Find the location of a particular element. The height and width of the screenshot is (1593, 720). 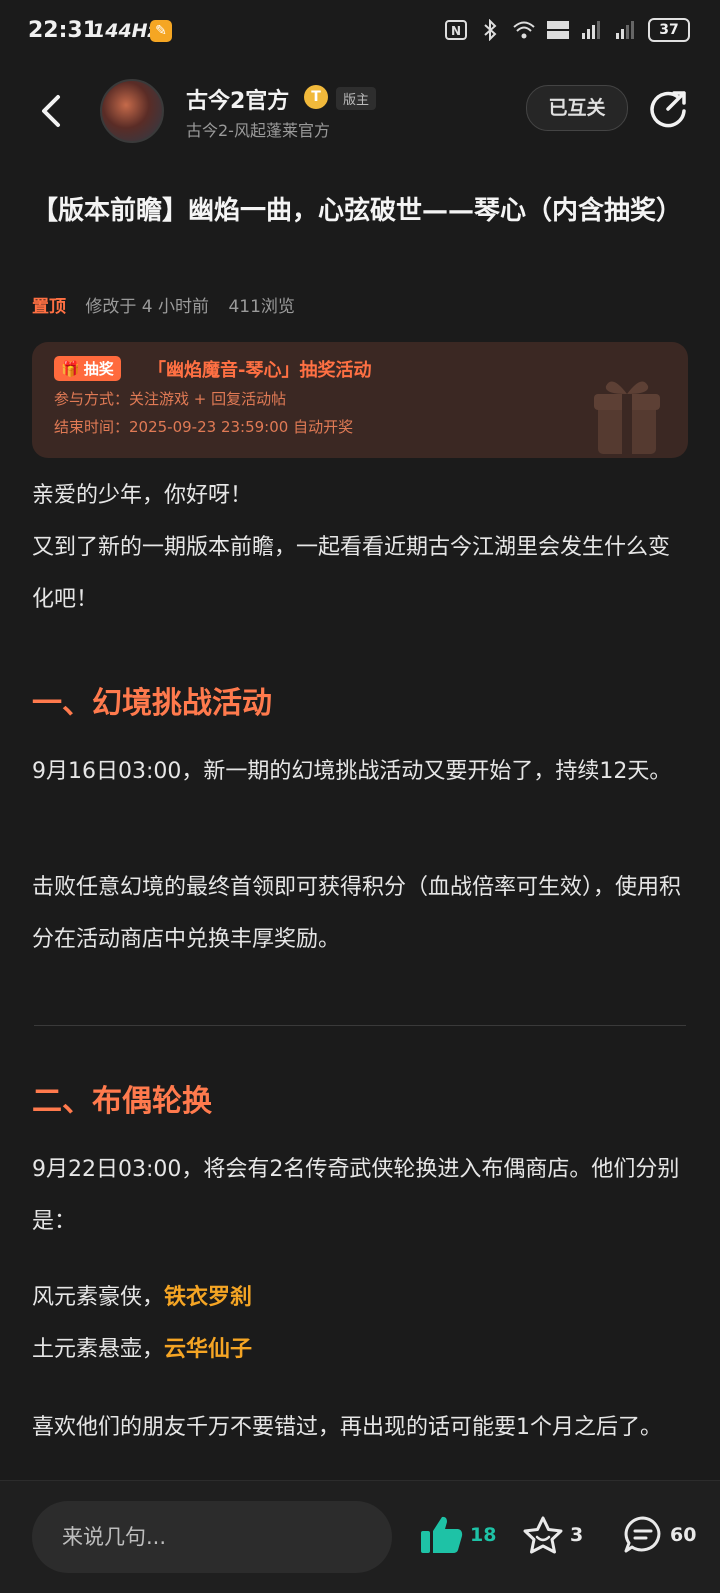

lottery-title: 「幽焰魔音-琴心」抽奖活动 is located at coordinates (260, 370).